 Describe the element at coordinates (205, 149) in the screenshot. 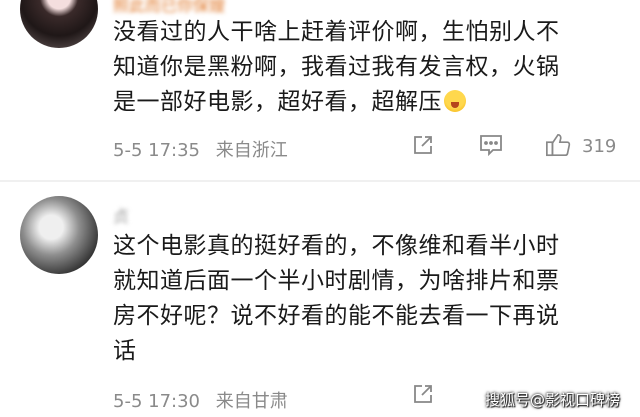

I see `comment-meta: 5-5 17:35 来自浙江` at that location.